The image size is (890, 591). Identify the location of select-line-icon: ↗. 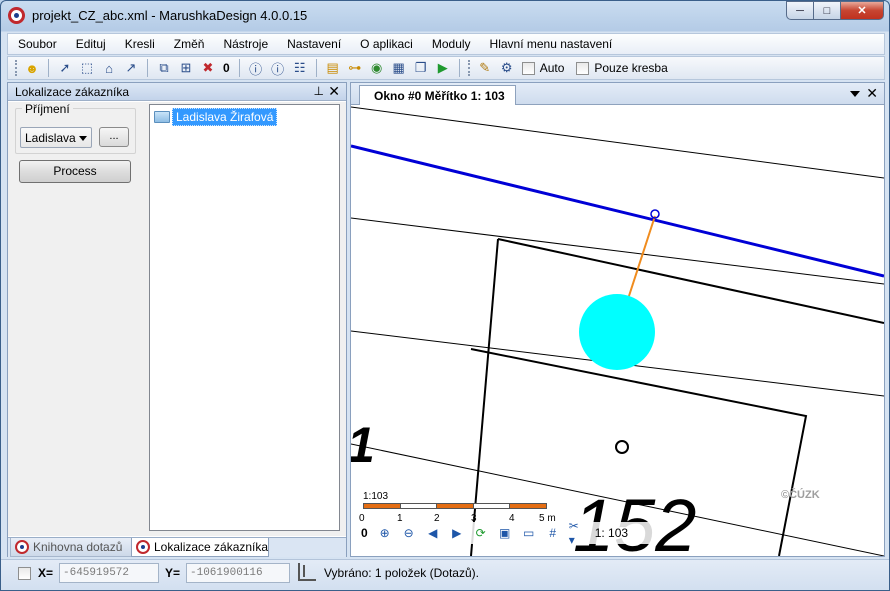
(131, 68).